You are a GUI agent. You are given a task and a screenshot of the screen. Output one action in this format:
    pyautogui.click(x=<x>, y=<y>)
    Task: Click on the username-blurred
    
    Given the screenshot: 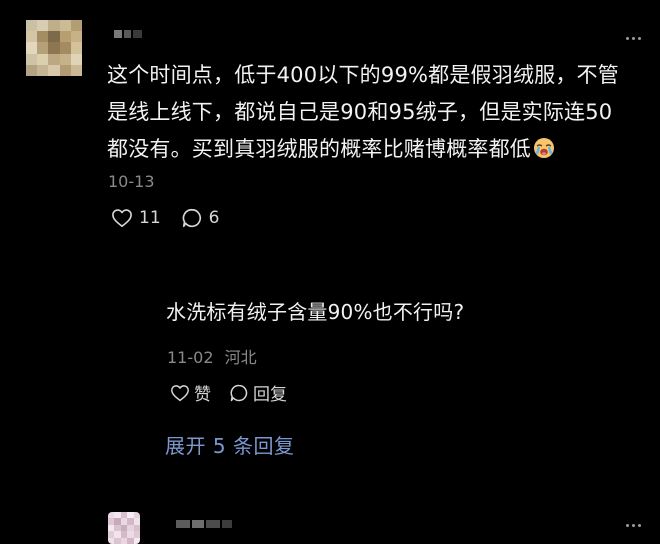 What is the action you would take?
    pyautogui.click(x=128, y=34)
    